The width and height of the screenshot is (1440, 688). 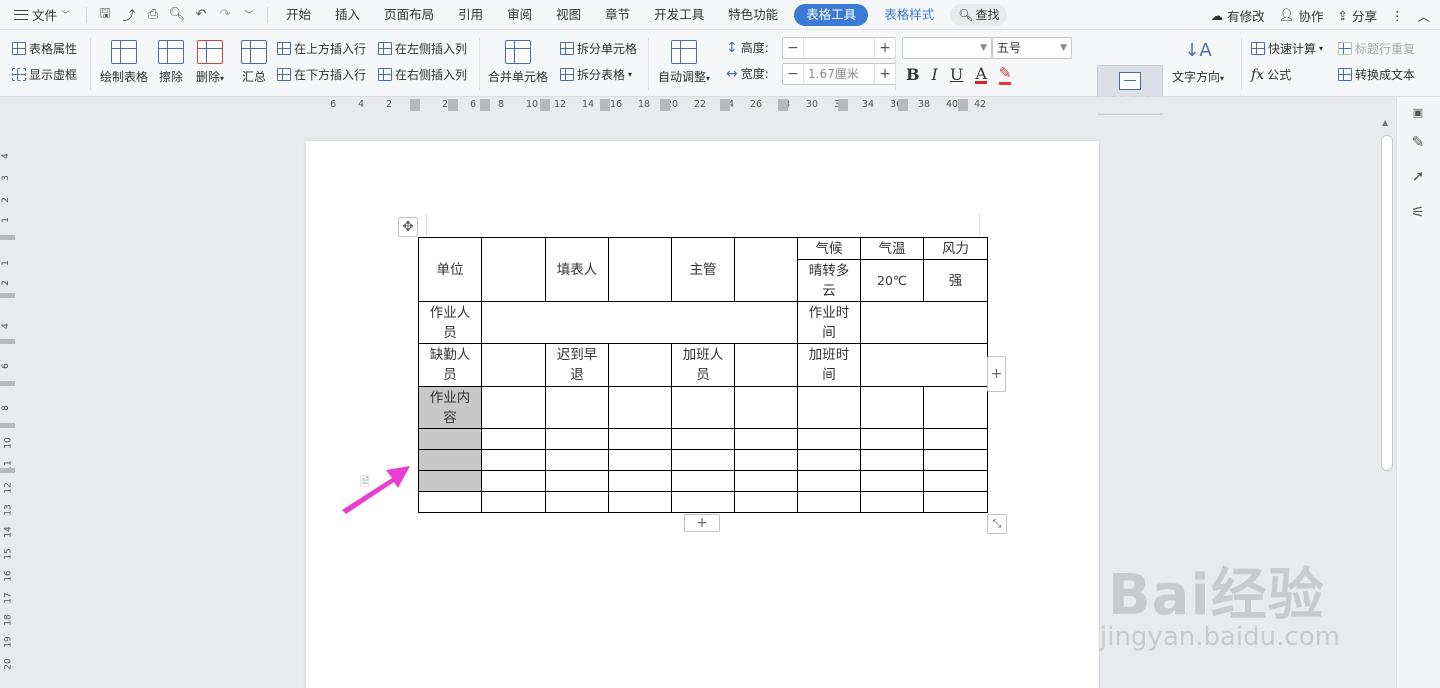 What do you see at coordinates (1385, 122) in the screenshot?
I see `scroll-up-icon: ▲` at bounding box center [1385, 122].